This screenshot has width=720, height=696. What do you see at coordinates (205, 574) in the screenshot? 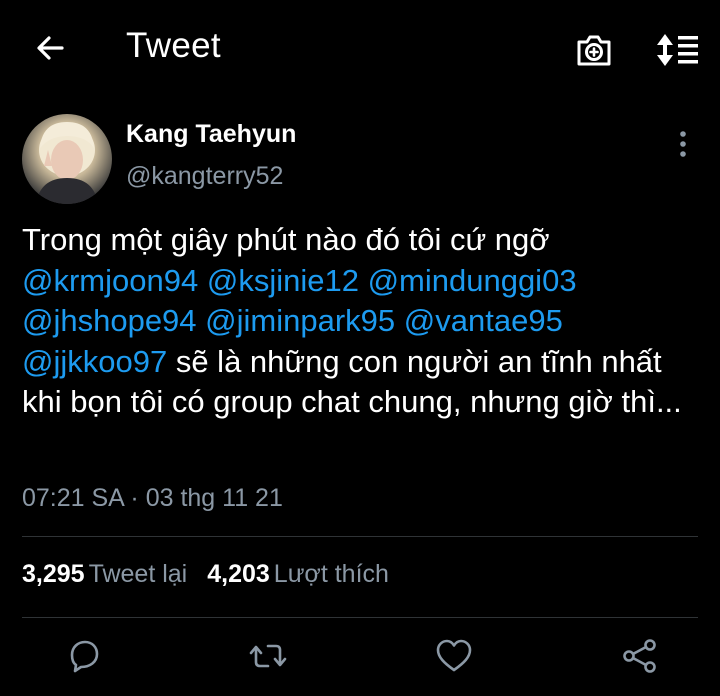
I see `engagement-stats: 3,295 Tweet lại 4,203 Lượt thích` at bounding box center [205, 574].